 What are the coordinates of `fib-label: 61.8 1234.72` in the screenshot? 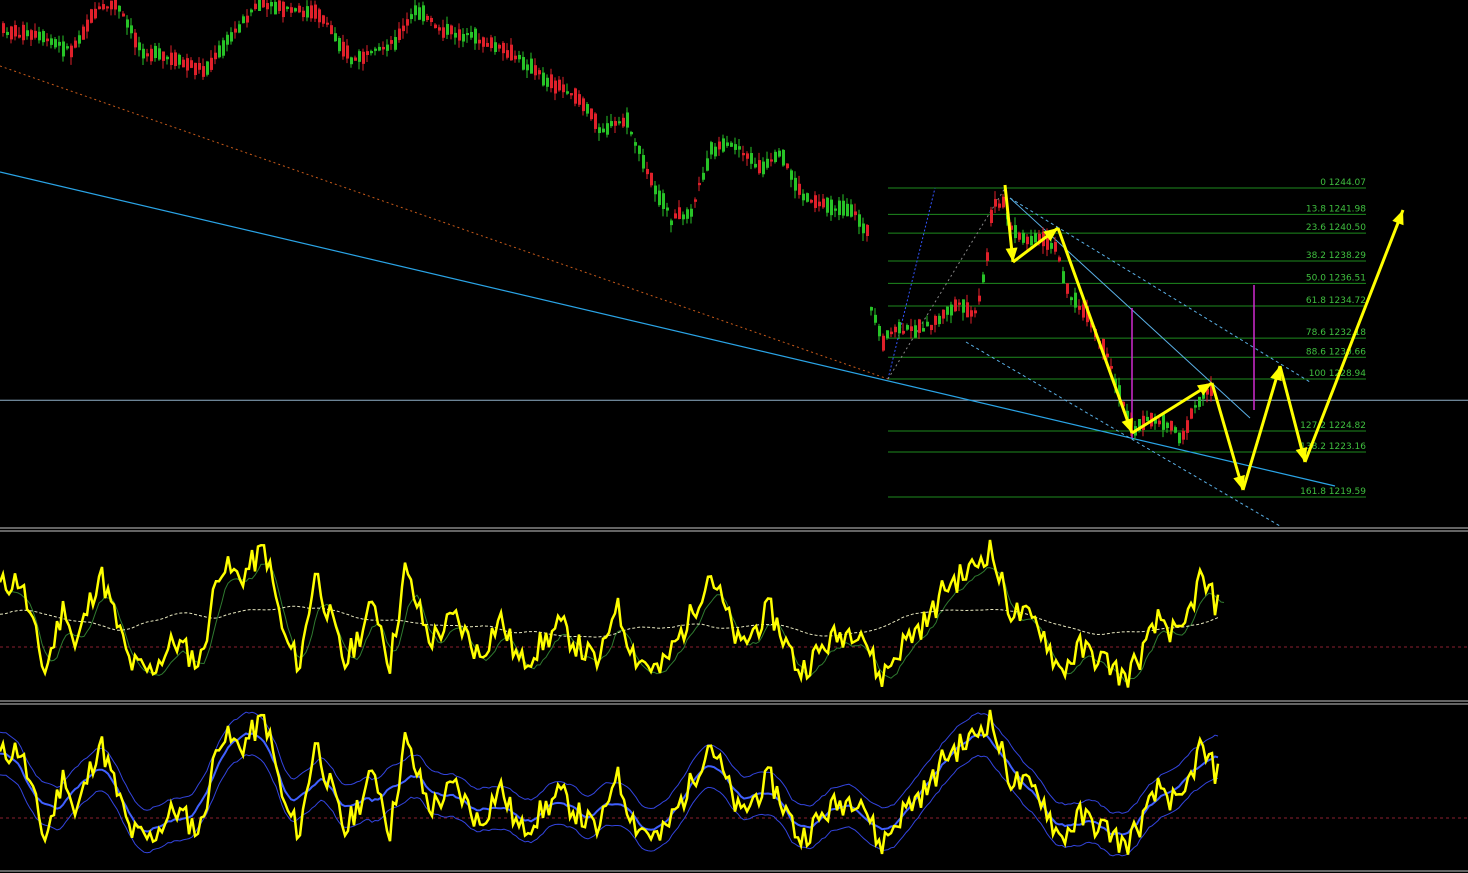 It's located at (1336, 301).